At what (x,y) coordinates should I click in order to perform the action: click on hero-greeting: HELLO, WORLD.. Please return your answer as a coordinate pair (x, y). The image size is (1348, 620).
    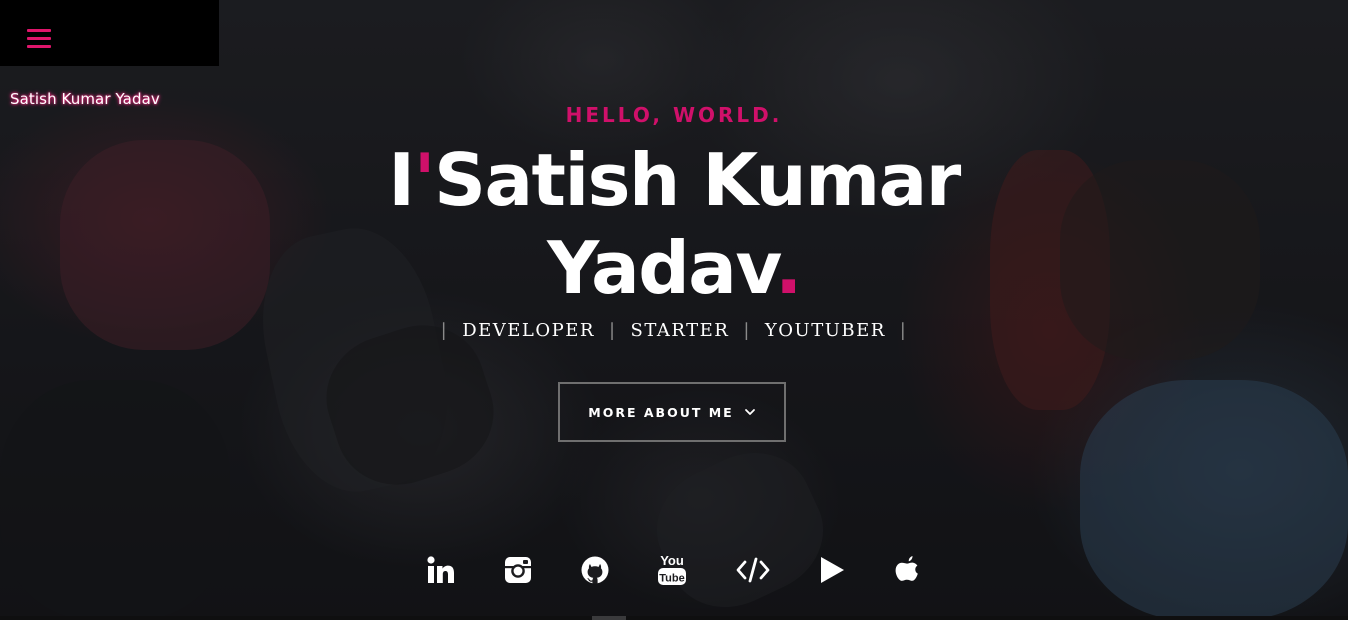
    Looking at the image, I should click on (674, 115).